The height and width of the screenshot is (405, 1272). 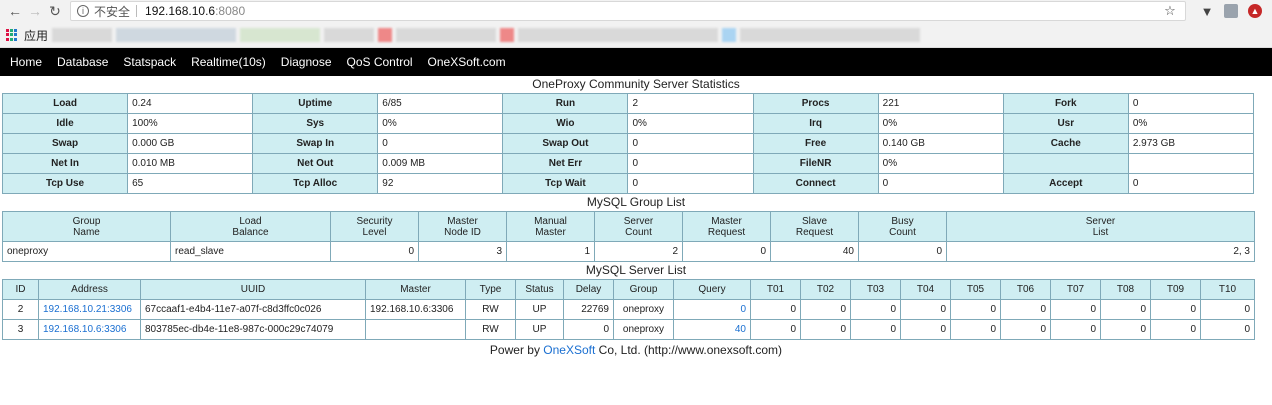 What do you see at coordinates (82, 62) in the screenshot?
I see `menu-database: Database` at bounding box center [82, 62].